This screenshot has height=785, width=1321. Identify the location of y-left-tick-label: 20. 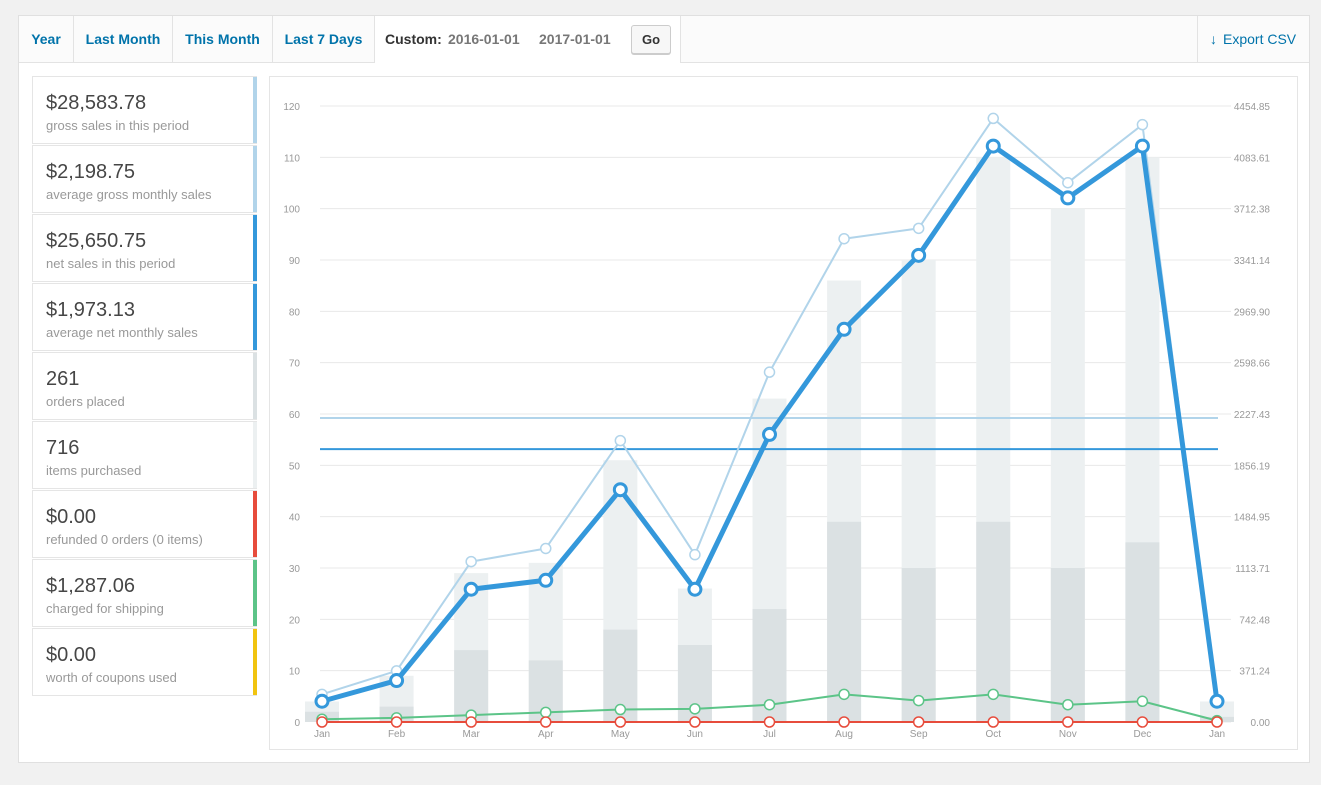
(295, 620).